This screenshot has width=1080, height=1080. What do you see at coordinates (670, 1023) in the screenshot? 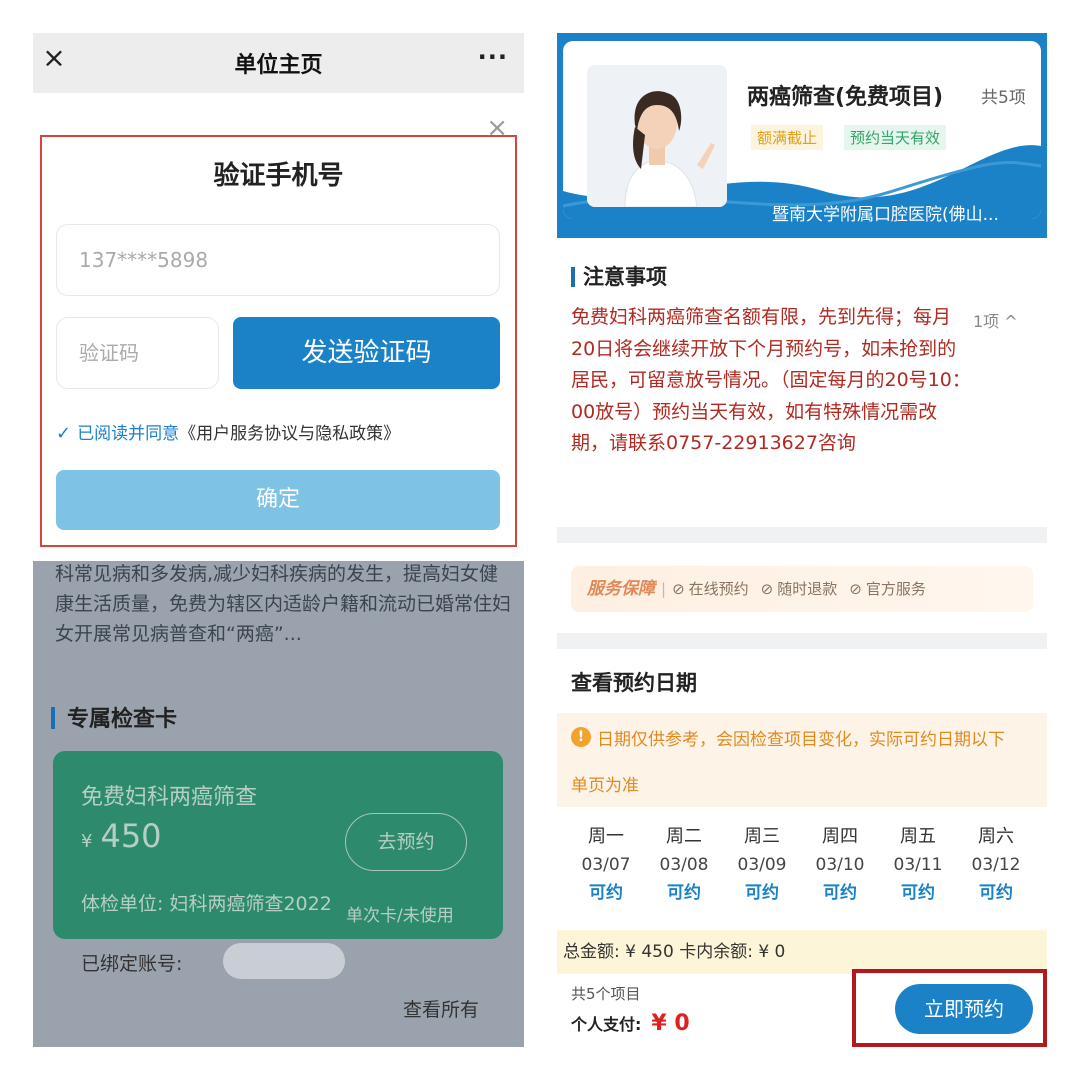
I see `pay-amount: ¥ 0` at bounding box center [670, 1023].